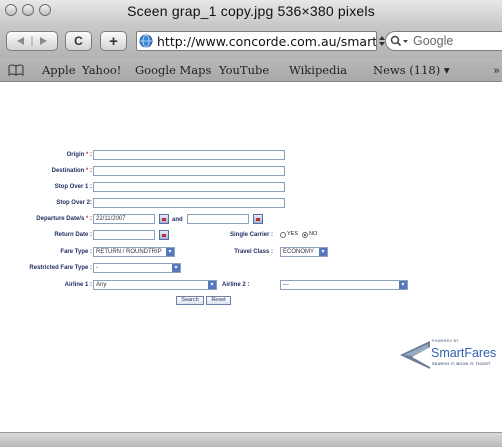 Image resolution: width=502 pixels, height=447 pixels. I want to click on url-text: http://www.concorde.com.au/smartwe, so click(267, 41).